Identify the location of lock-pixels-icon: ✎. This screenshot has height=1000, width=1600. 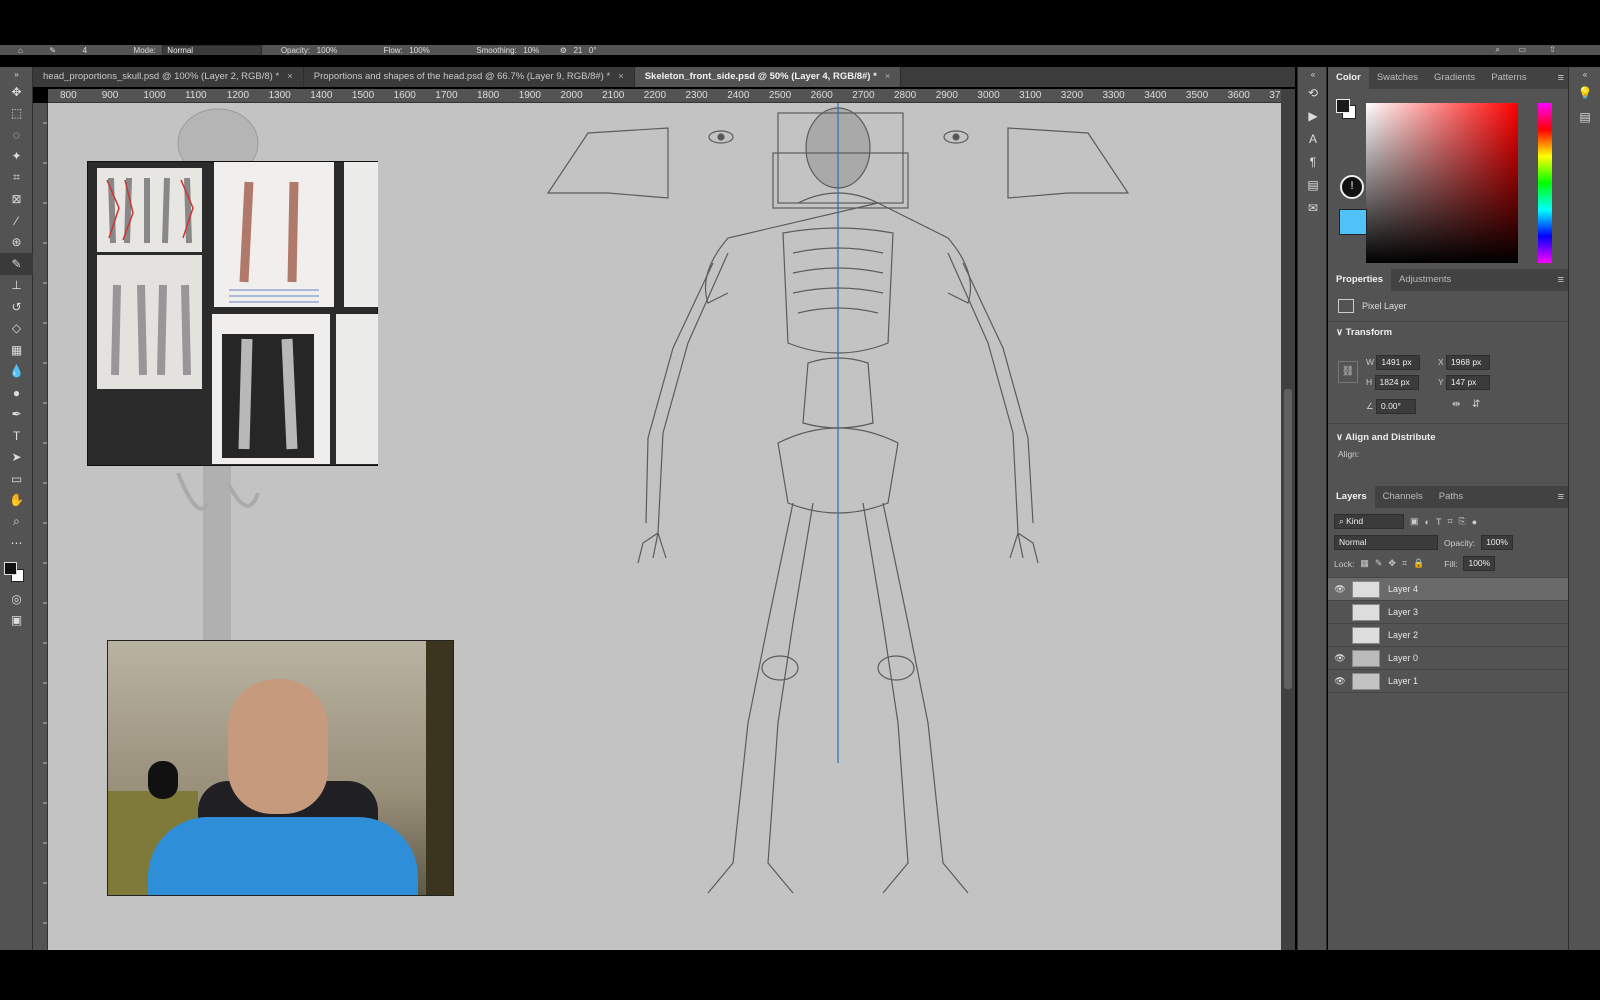
(1379, 563).